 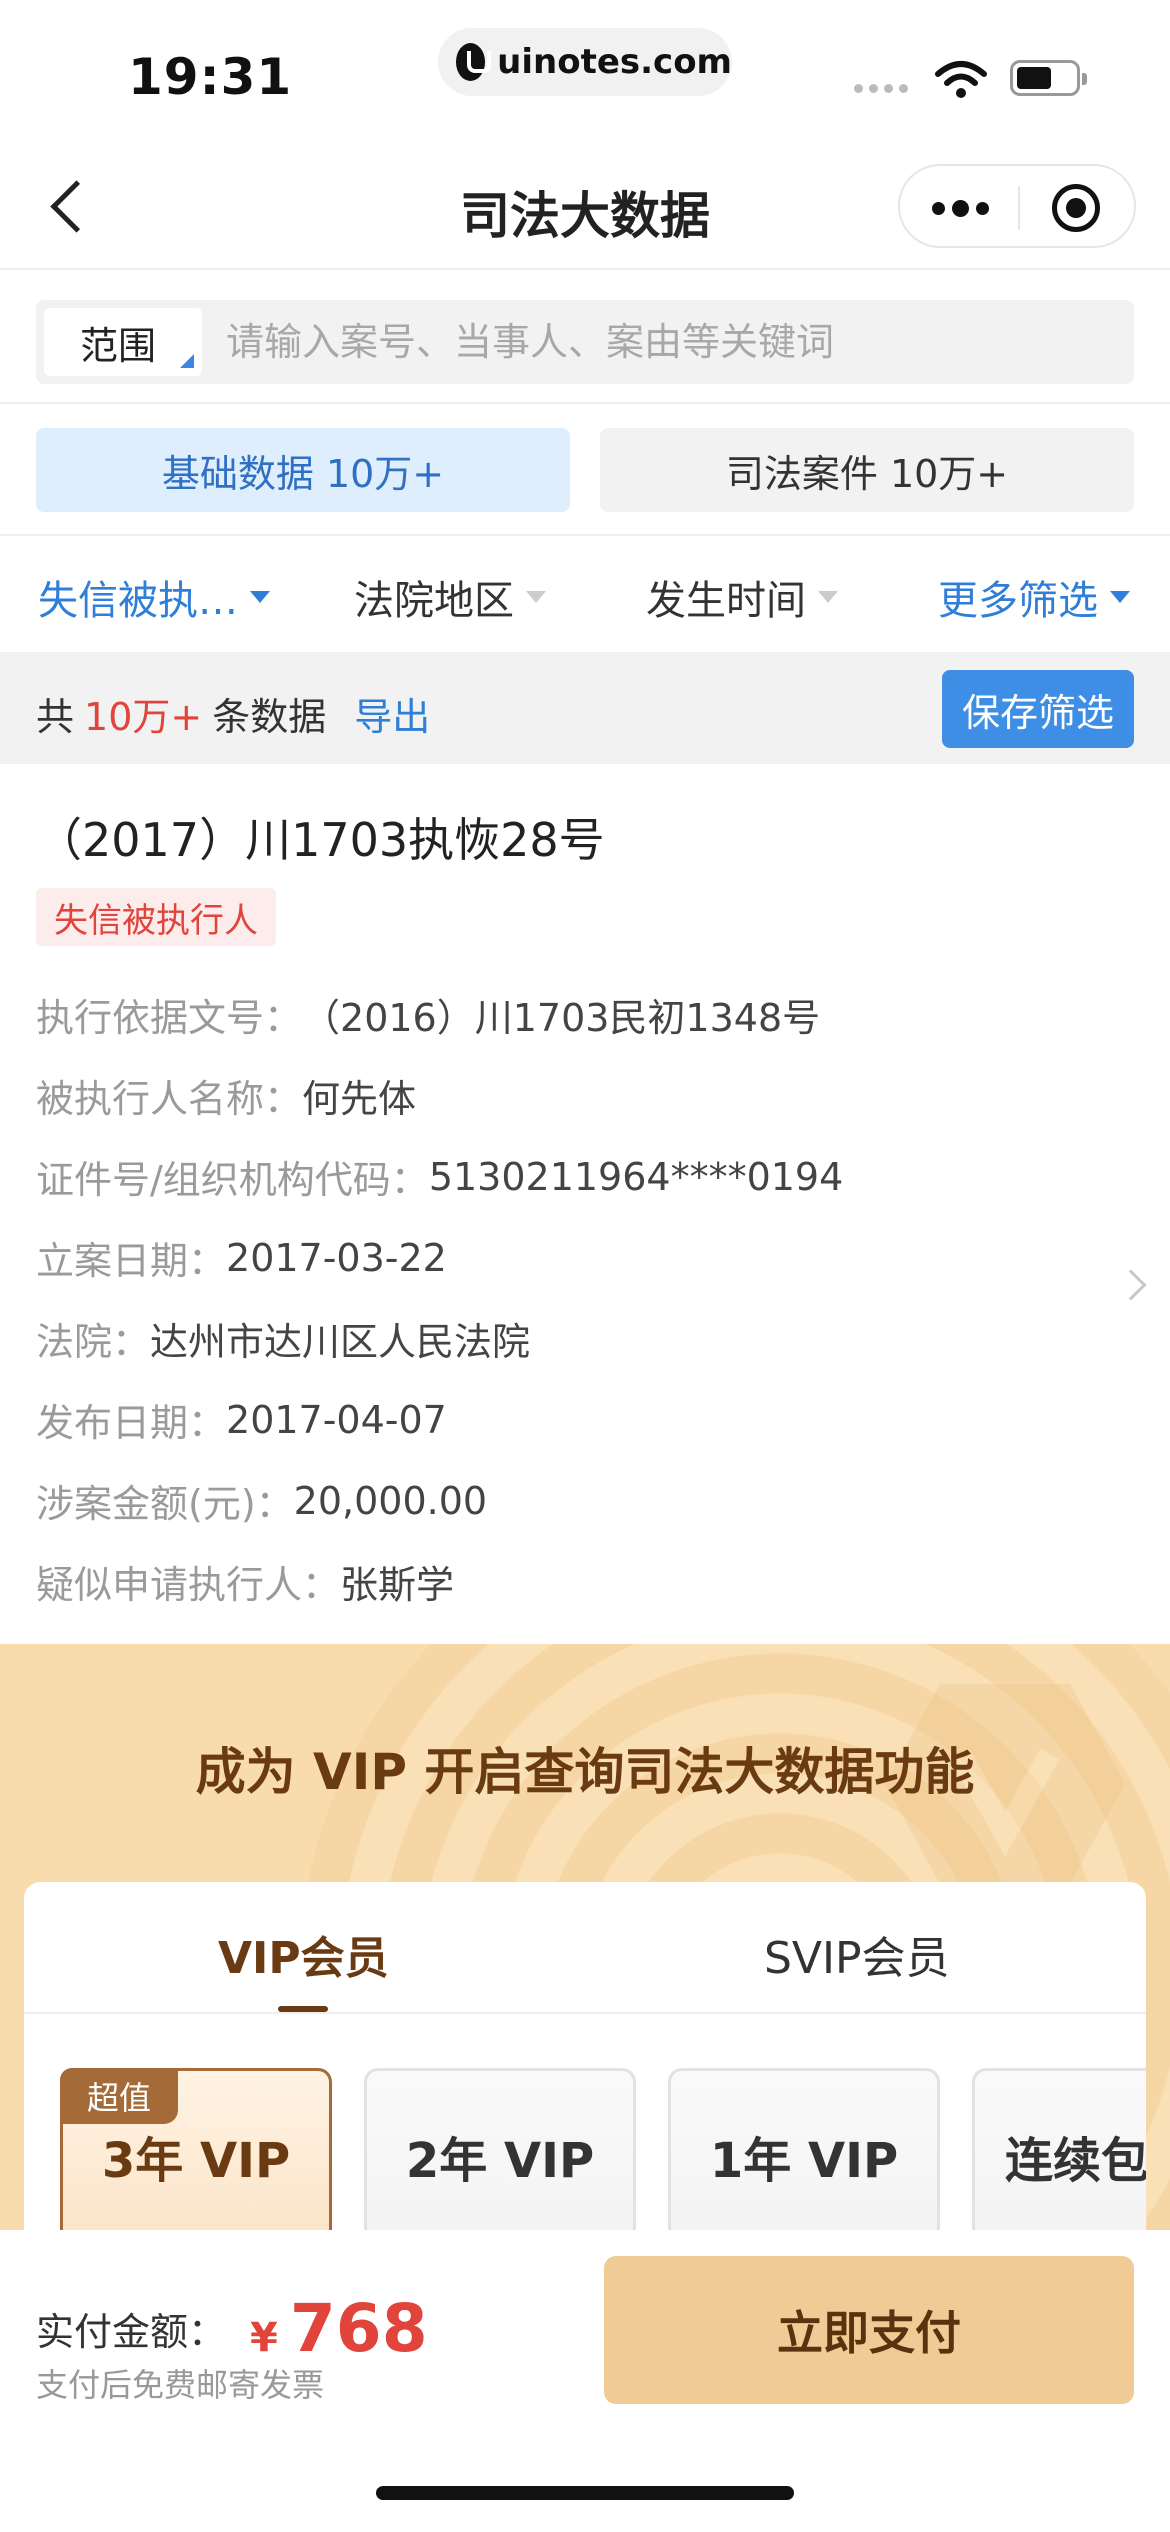 What do you see at coordinates (857, 1954) in the screenshot?
I see `tab-svip: SVIP会员` at bounding box center [857, 1954].